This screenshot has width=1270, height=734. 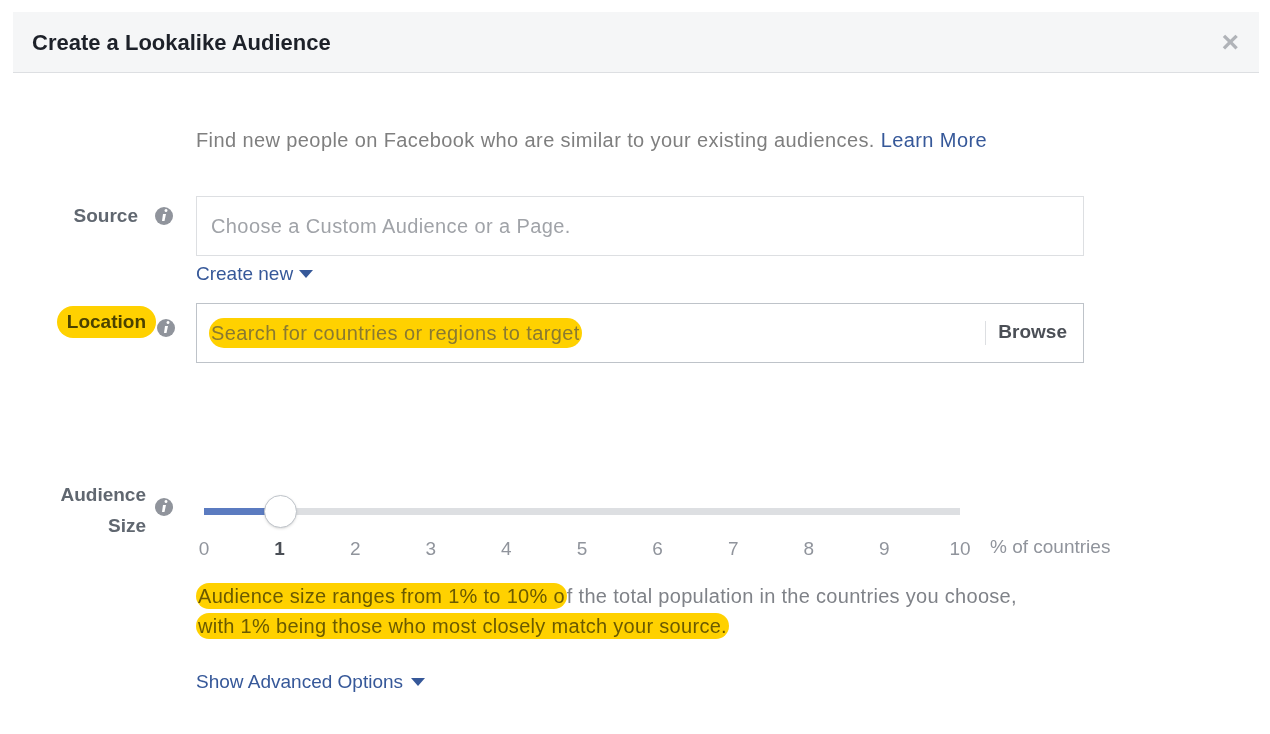 What do you see at coordinates (884, 548) in the screenshot?
I see `tick-label: 9` at bounding box center [884, 548].